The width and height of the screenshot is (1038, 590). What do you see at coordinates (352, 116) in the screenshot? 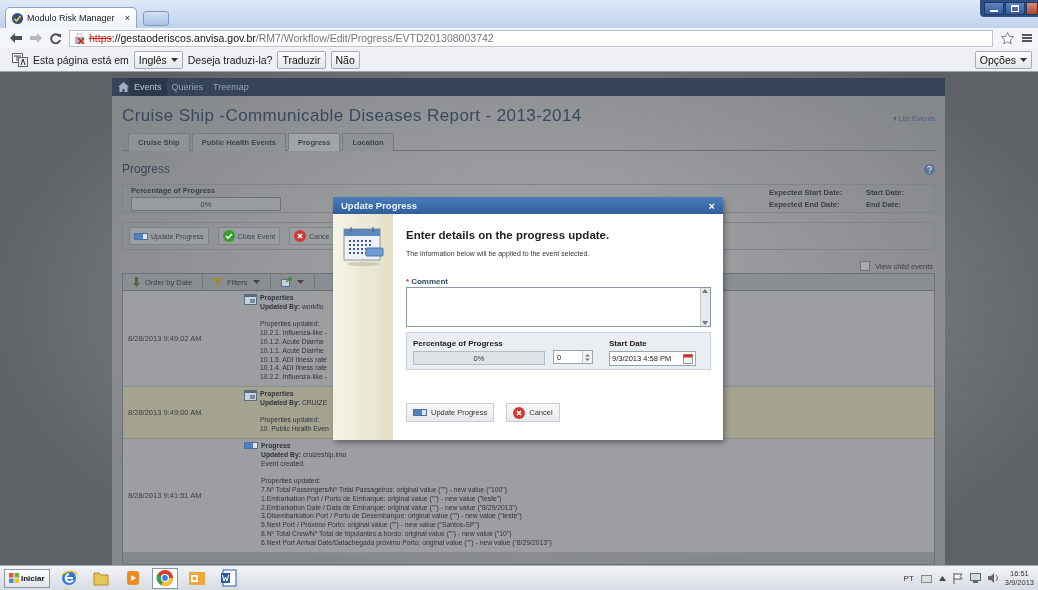
I see `page-title: Cruise Ship -Communicable Diseases Report - 2013-2014` at bounding box center [352, 116].